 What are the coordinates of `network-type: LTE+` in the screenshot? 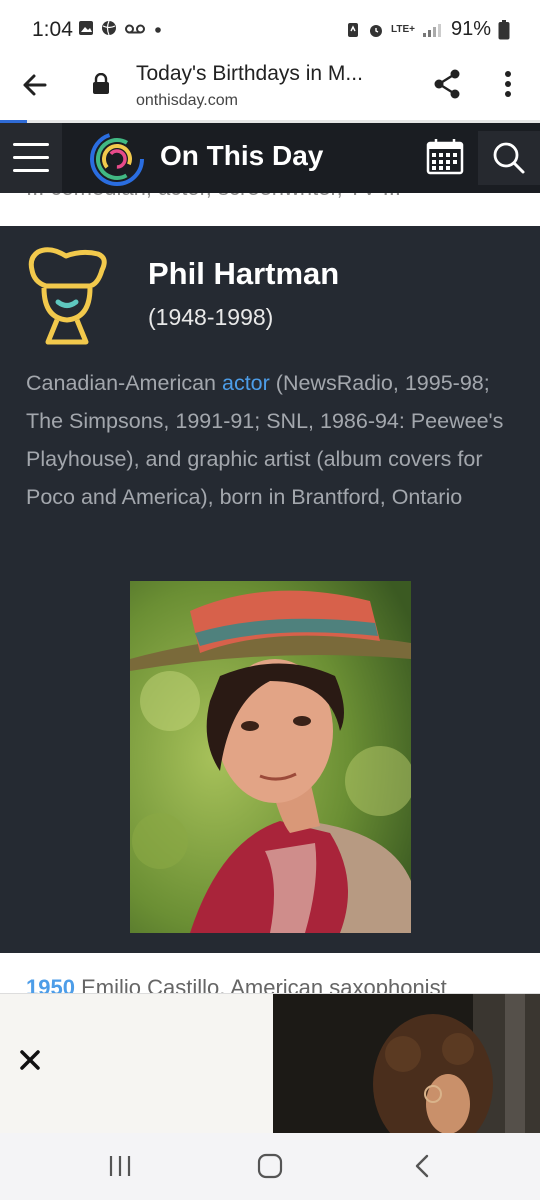 It's located at (402, 29).